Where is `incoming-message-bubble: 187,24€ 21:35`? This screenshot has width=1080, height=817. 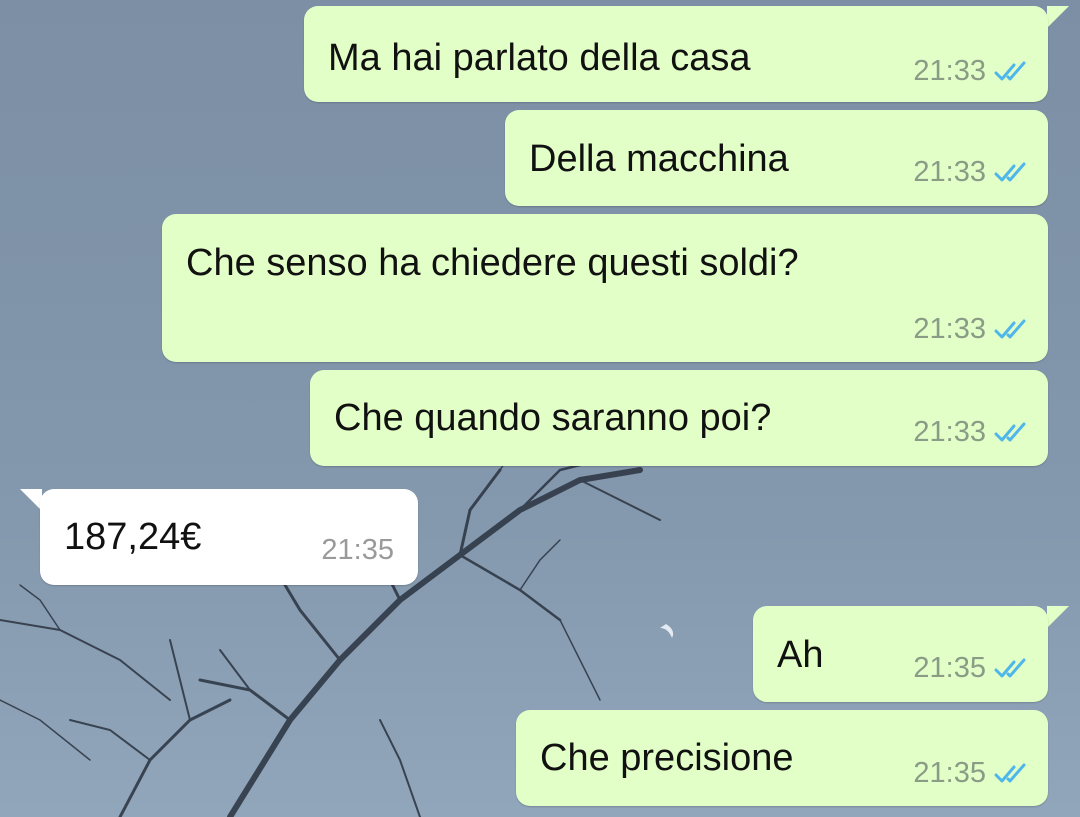 incoming-message-bubble: 187,24€ 21:35 is located at coordinates (229, 537).